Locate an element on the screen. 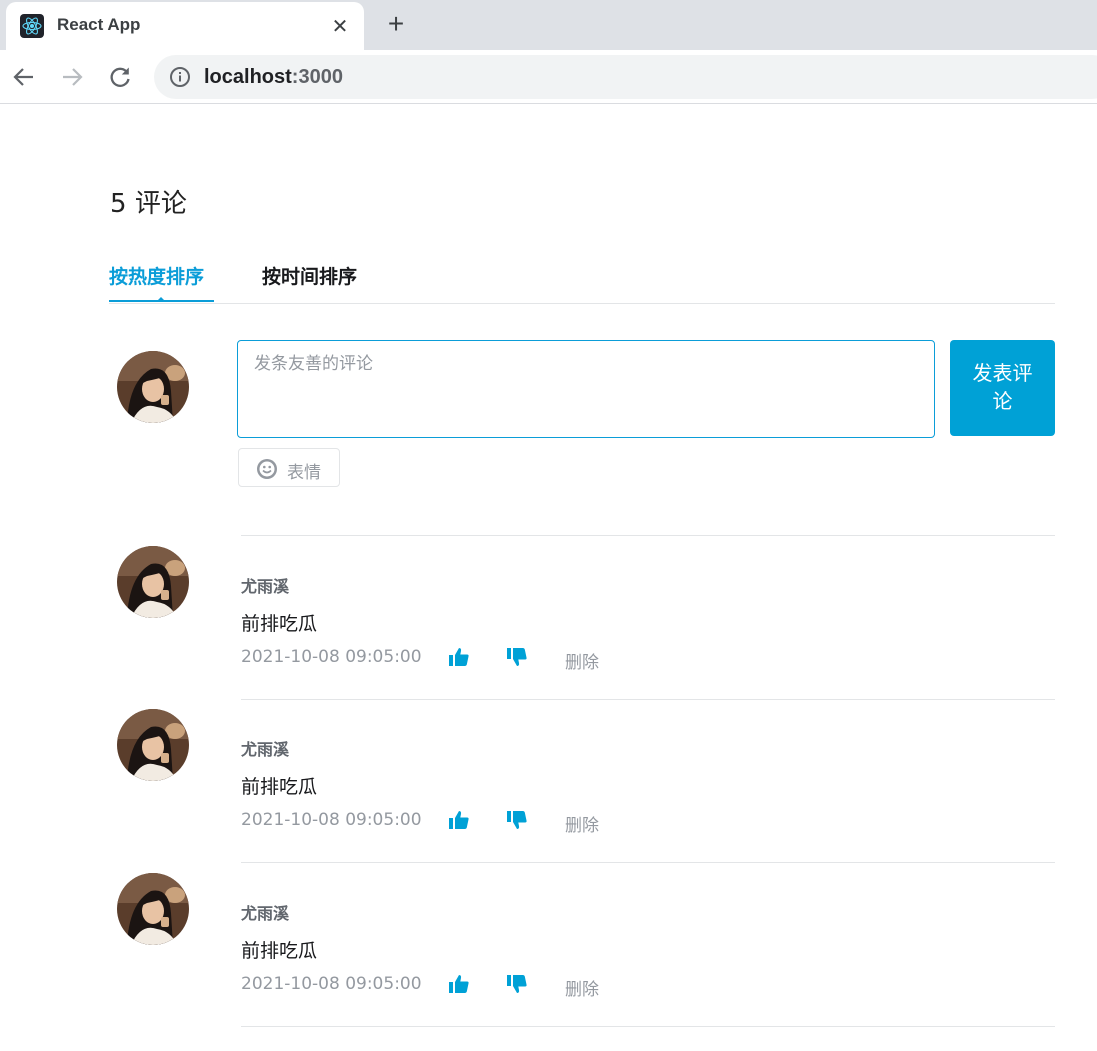 This screenshot has height=1051, width=1097. tab-title: React App is located at coordinates (99, 24).